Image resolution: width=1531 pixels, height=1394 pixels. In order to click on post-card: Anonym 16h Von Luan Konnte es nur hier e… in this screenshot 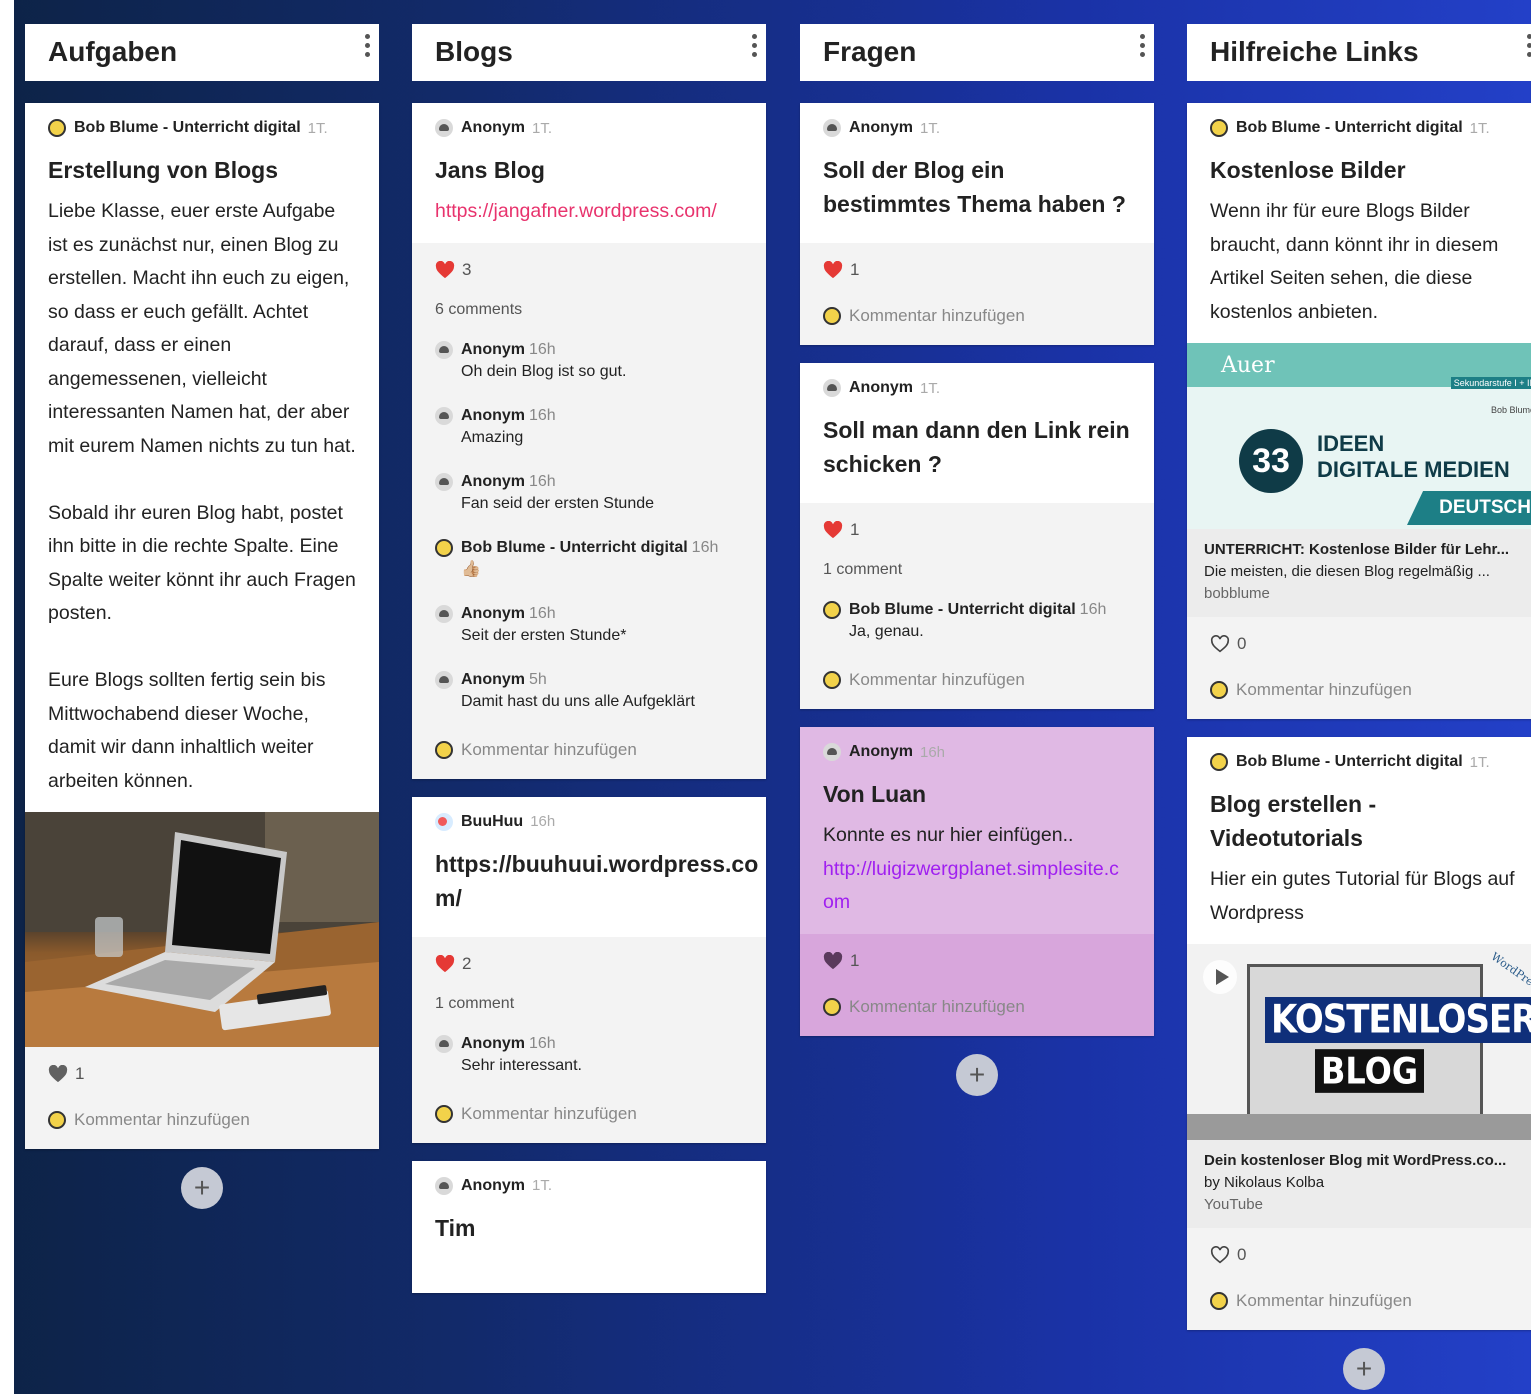, I will do `click(977, 881)`.